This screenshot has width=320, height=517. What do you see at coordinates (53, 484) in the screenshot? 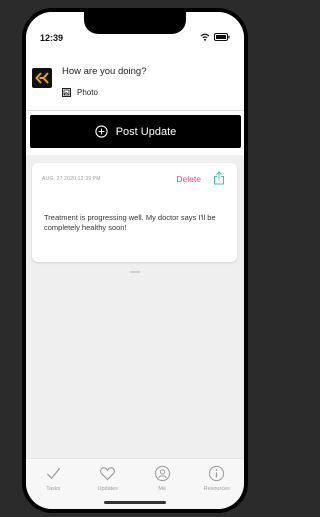
I see `tab-tasks: Tasks` at bounding box center [53, 484].